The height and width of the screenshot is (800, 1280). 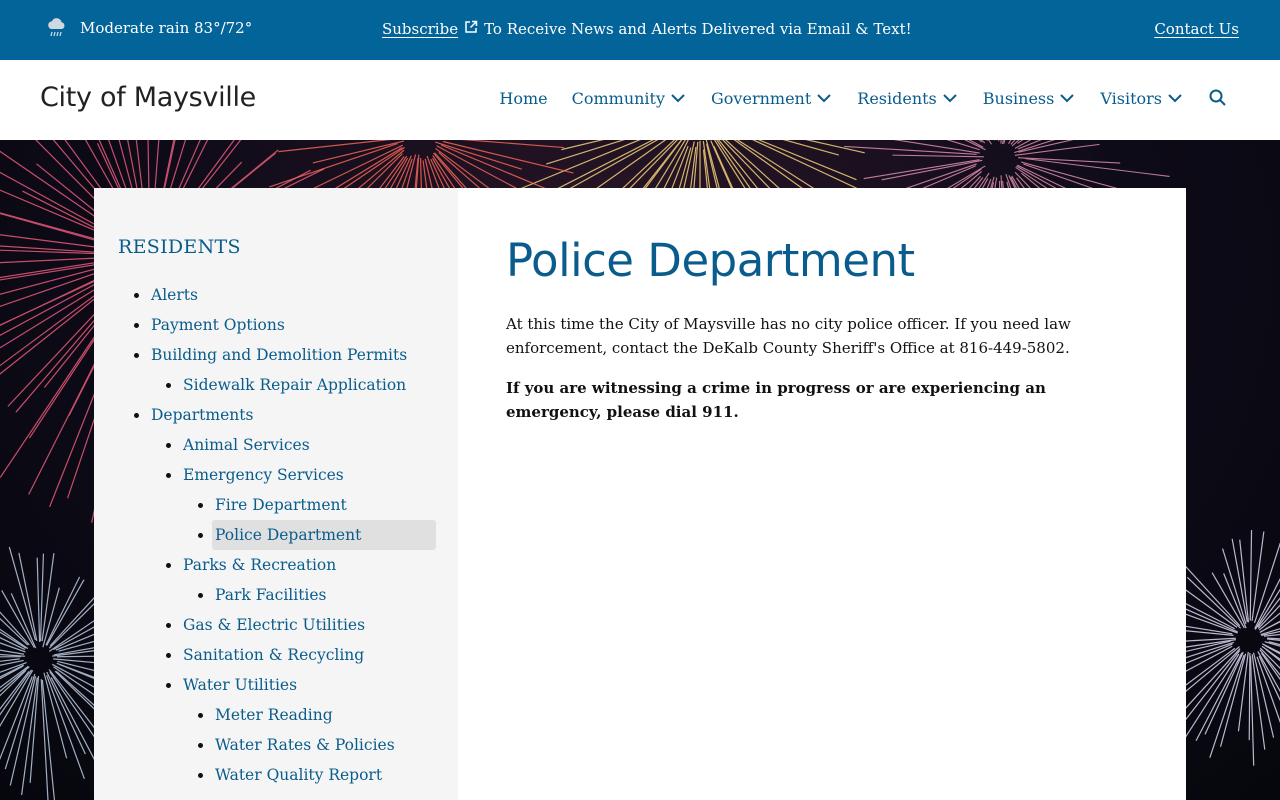 I want to click on sidebar-item-fire-department: Fire Department, so click(x=276, y=505).